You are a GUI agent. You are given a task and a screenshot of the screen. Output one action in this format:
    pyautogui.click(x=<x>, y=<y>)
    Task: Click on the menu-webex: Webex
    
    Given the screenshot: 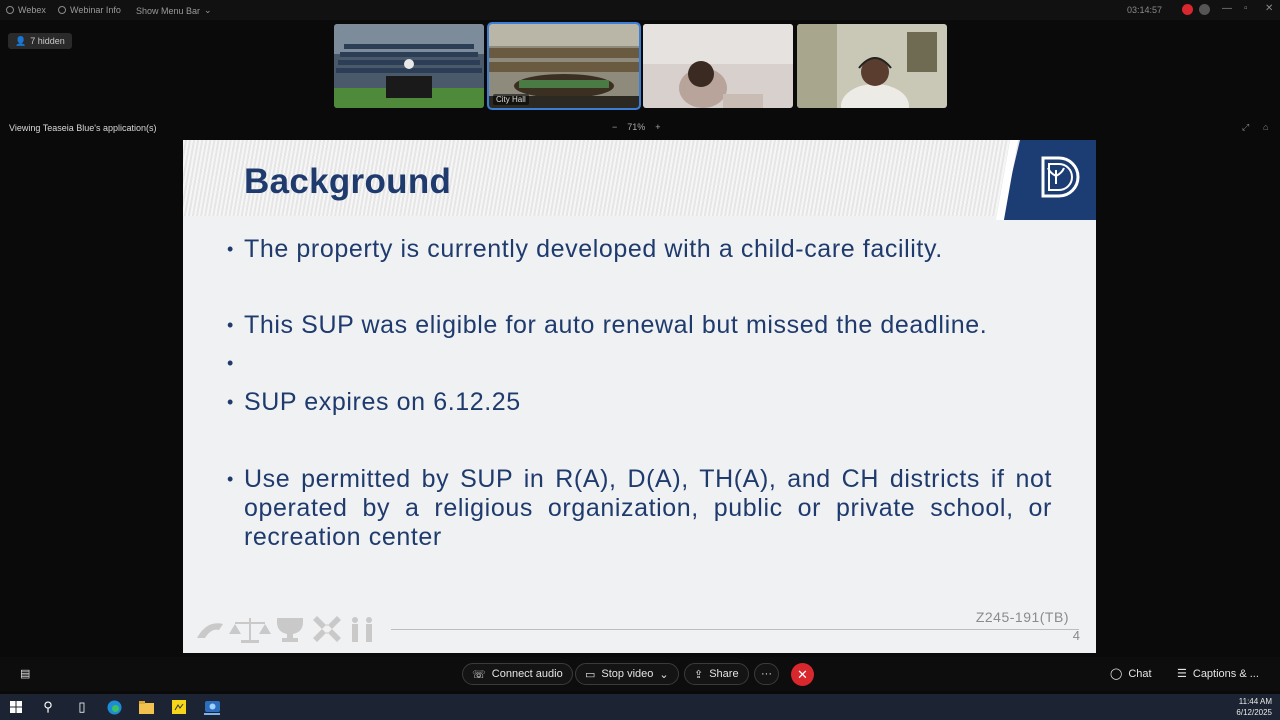 What is the action you would take?
    pyautogui.click(x=26, y=10)
    